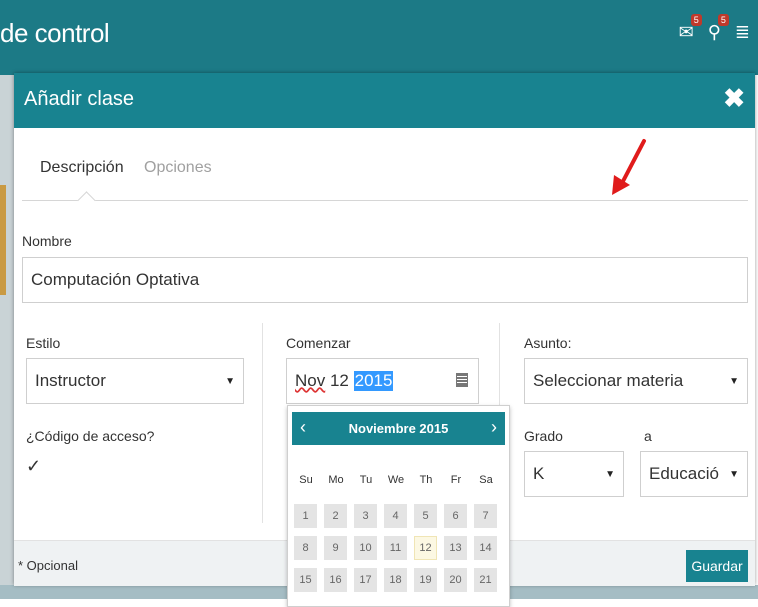 This screenshot has height=607, width=758. I want to click on calendar-day: 2, so click(335, 516).